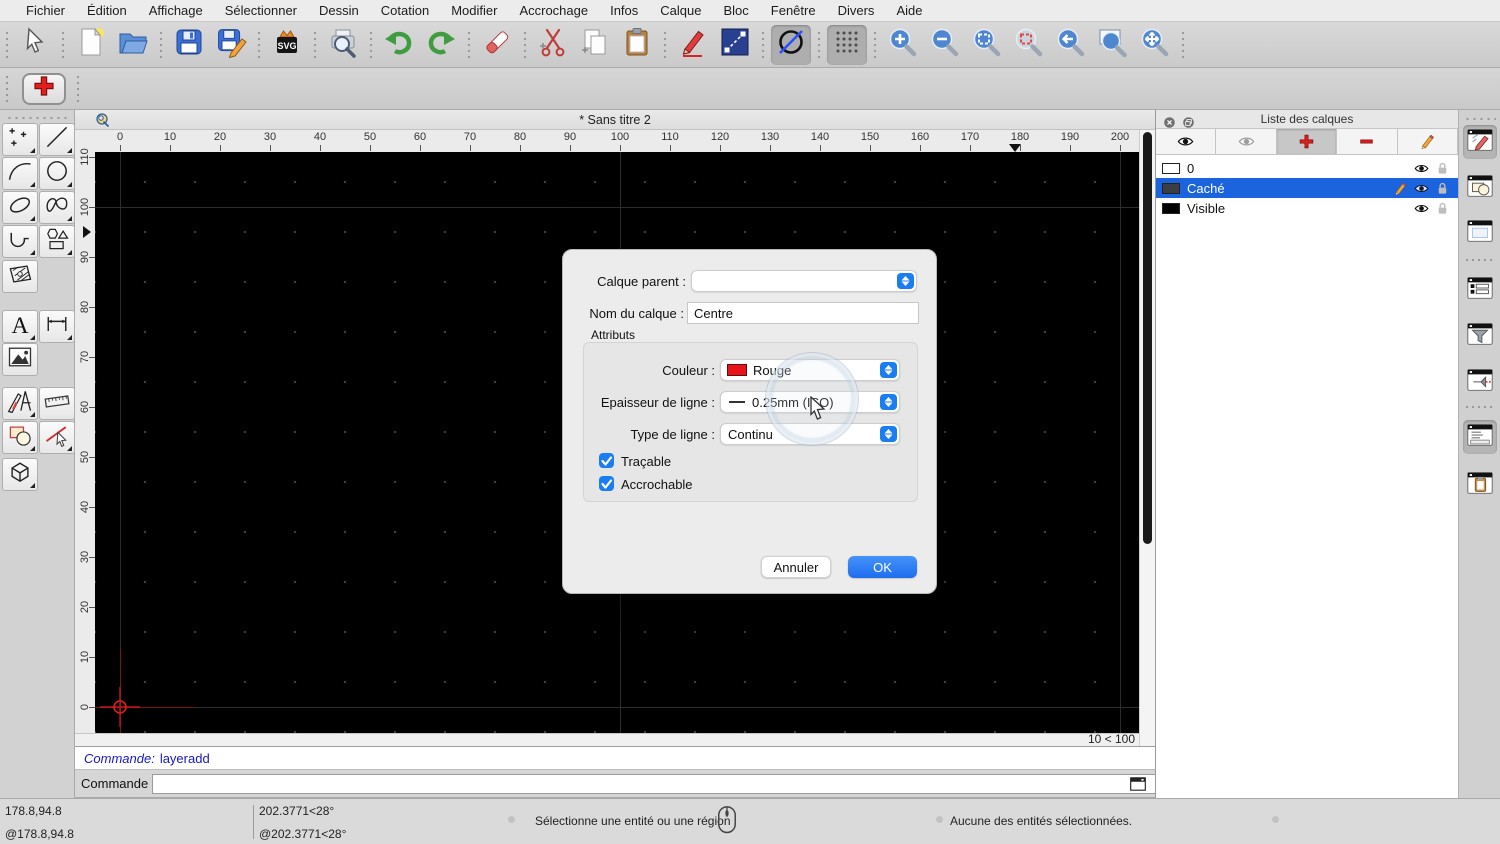  What do you see at coordinates (474, 10) in the screenshot?
I see `menu-item-modifier: Modifier` at bounding box center [474, 10].